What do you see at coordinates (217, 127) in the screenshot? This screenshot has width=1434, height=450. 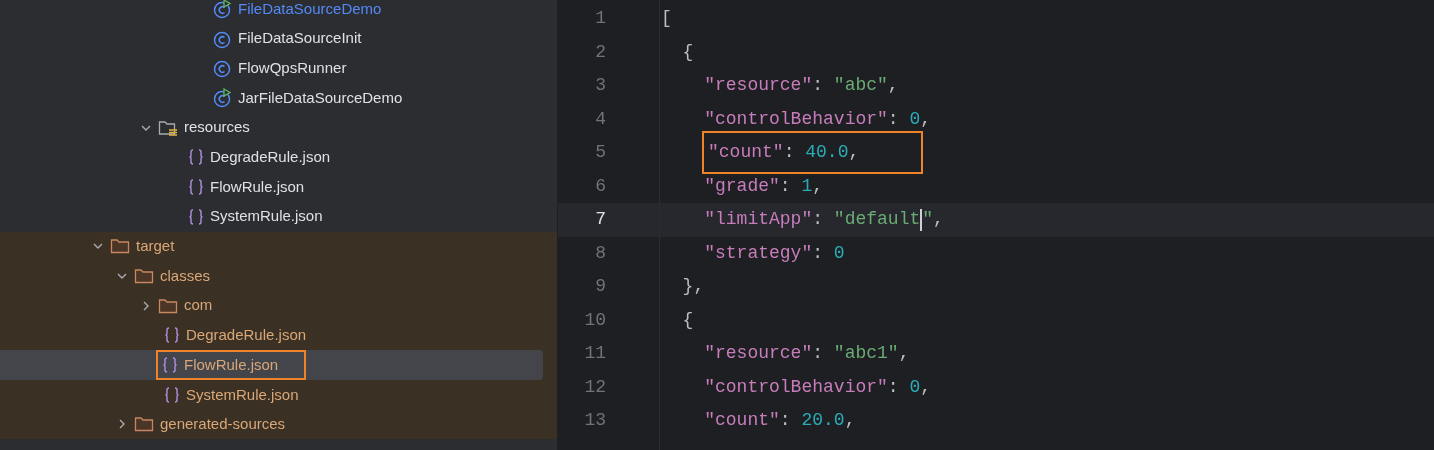 I see `file-name: resources` at bounding box center [217, 127].